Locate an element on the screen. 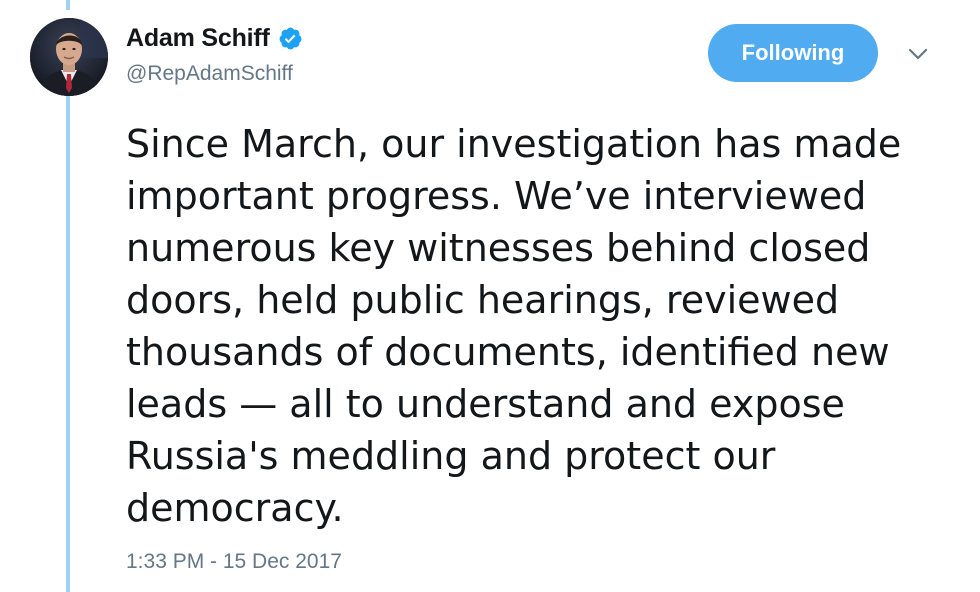 This screenshot has height=592, width=980. following-button: Following is located at coordinates (793, 53).